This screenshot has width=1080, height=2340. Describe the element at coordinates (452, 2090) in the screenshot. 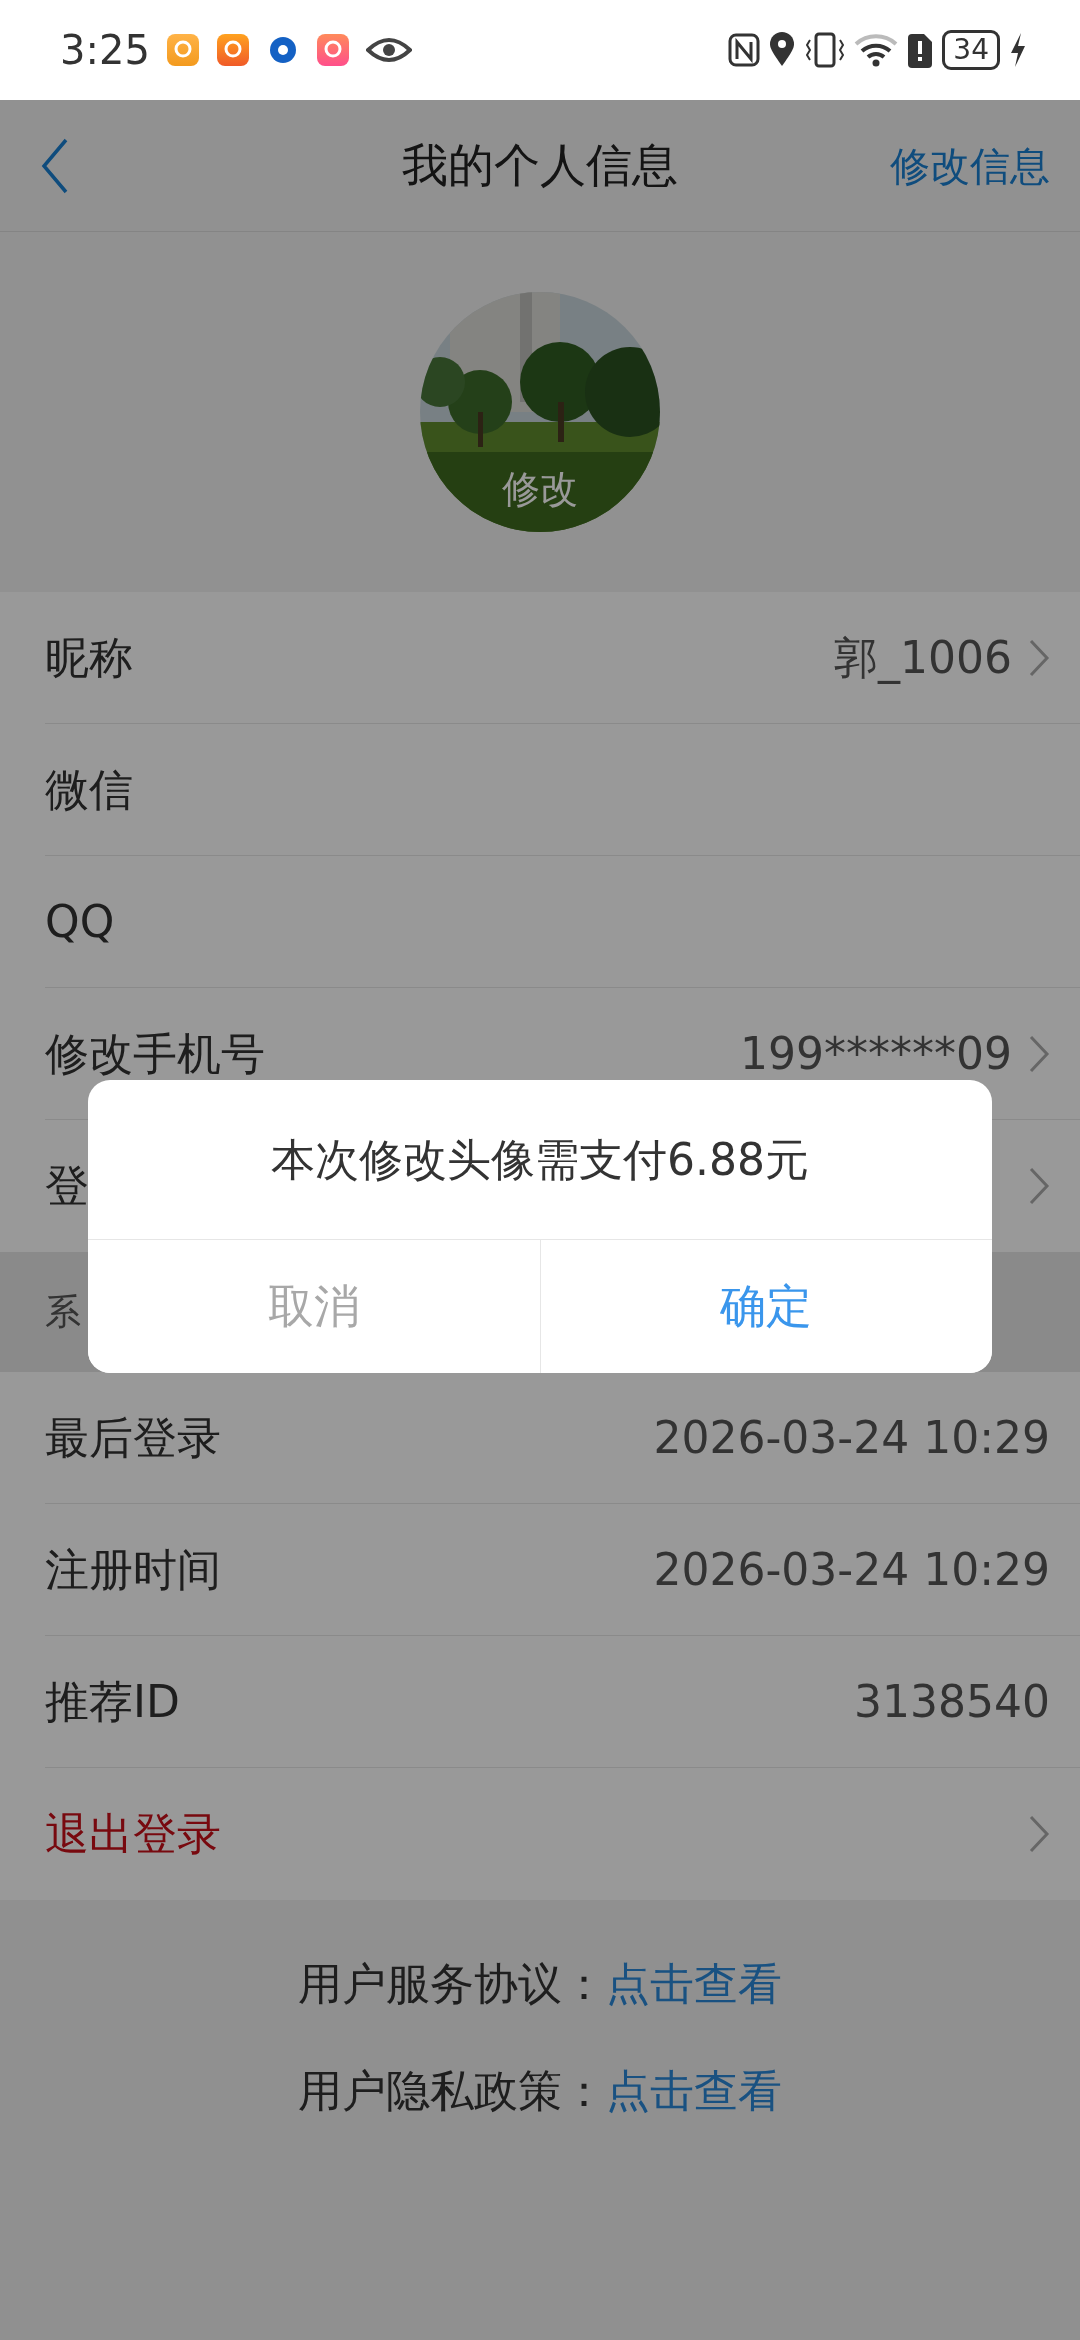

I see `agreement-label: 用户隐私政策：` at that location.